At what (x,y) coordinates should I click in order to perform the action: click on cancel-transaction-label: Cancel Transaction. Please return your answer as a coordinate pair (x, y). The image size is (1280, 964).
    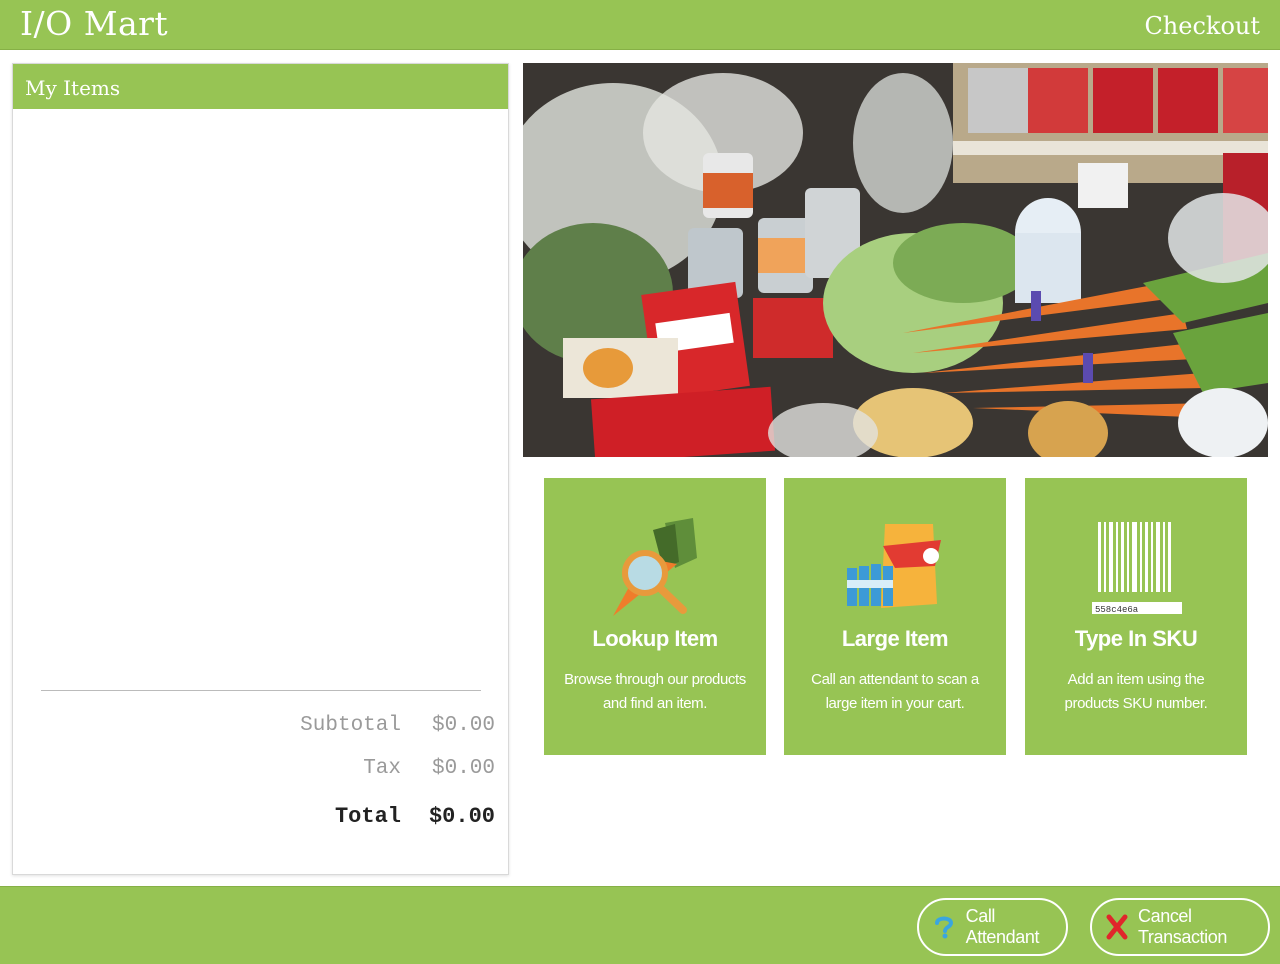
    Looking at the image, I should click on (1182, 926).